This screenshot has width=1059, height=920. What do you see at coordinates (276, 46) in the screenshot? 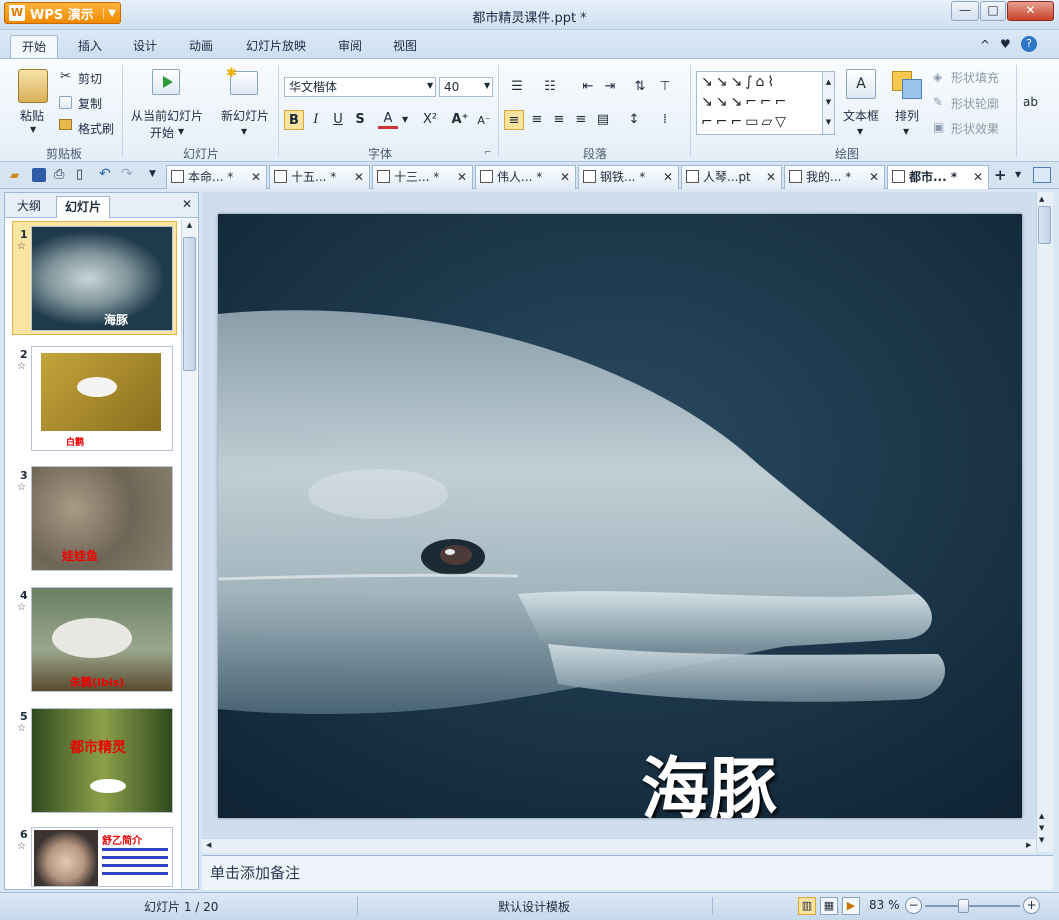
I see `tab-slideshow: 幻灯片放映` at bounding box center [276, 46].